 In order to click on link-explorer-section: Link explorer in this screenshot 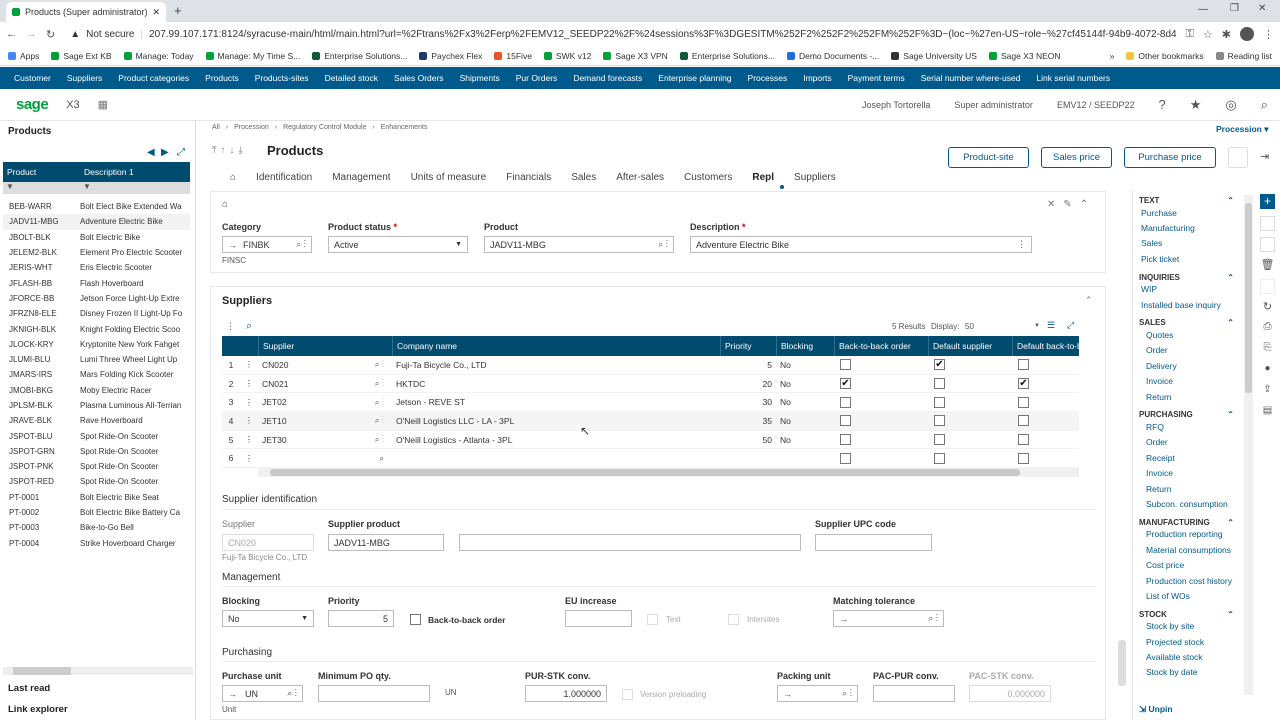, I will do `click(38, 709)`.